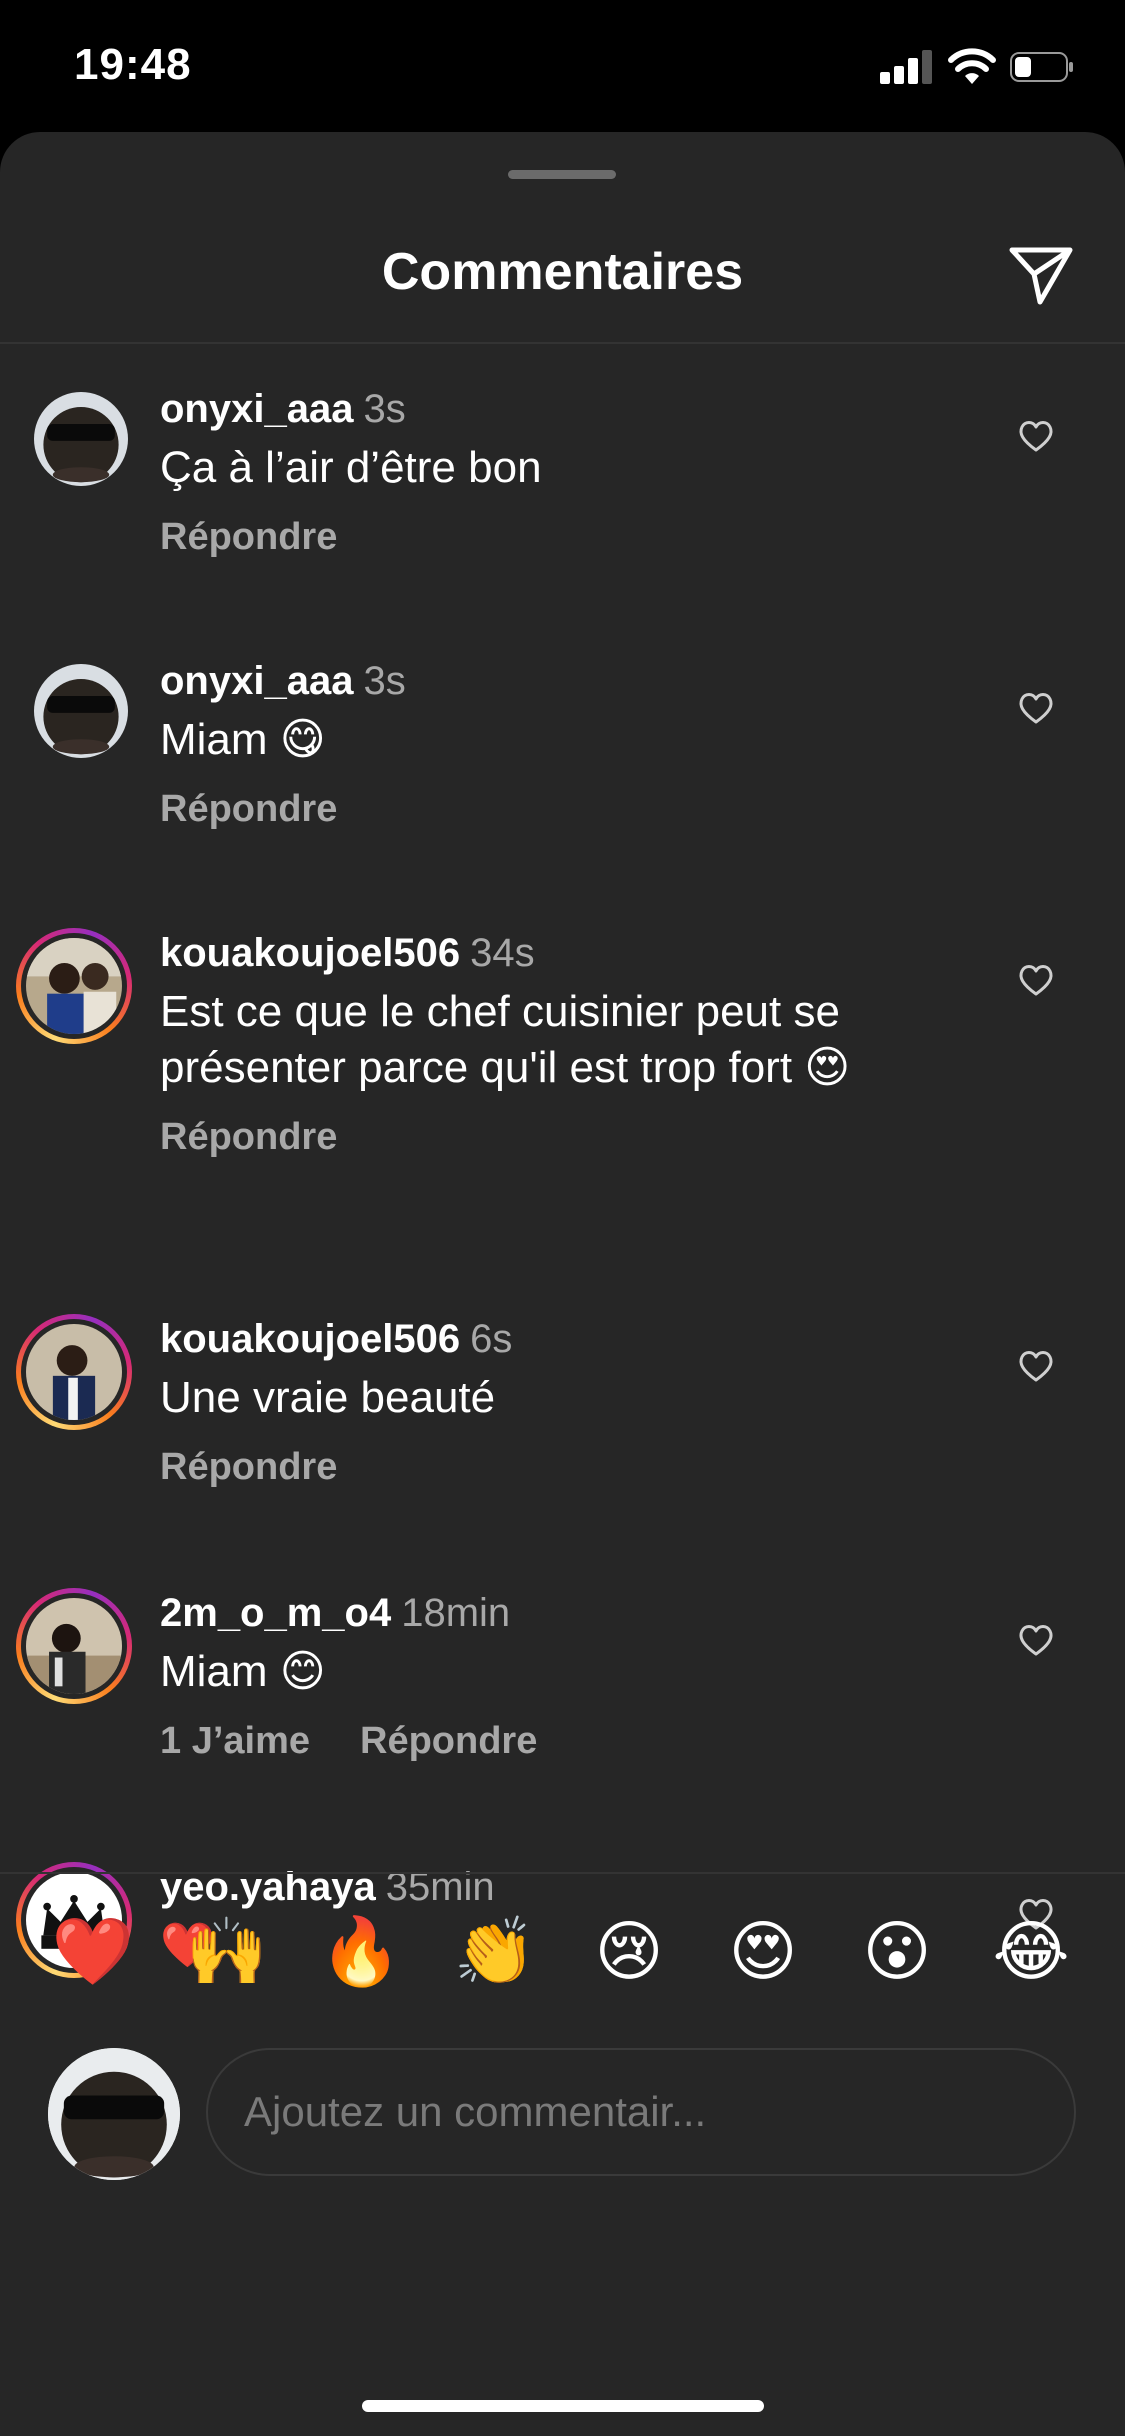 Image resolution: width=1125 pixels, height=2436 pixels. I want to click on status-time: 19:48, so click(133, 64).